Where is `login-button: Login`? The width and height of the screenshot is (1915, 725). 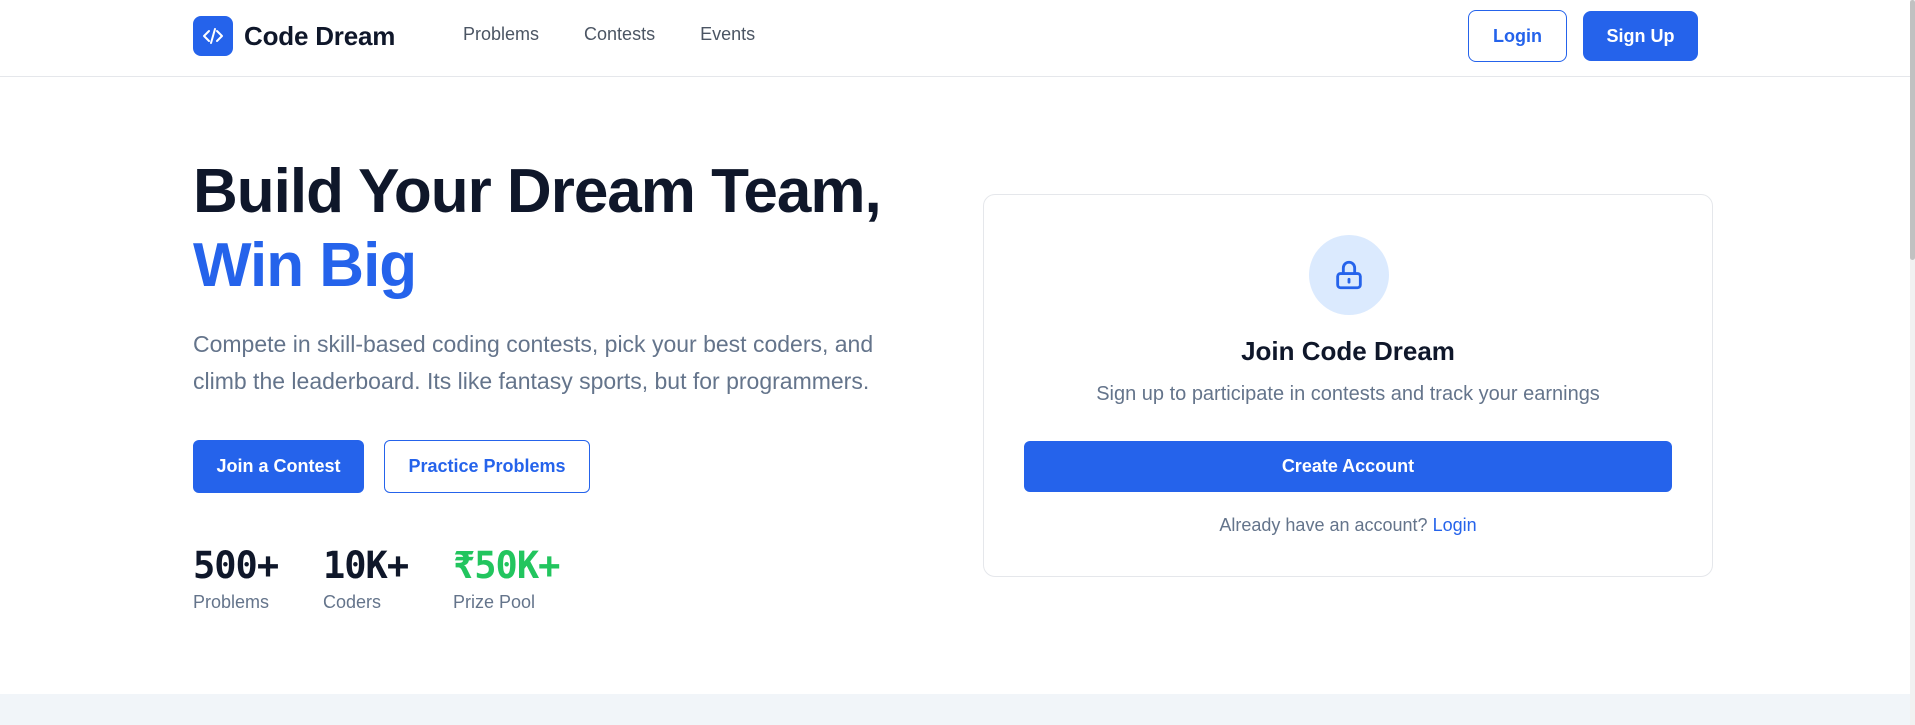 login-button: Login is located at coordinates (1517, 36).